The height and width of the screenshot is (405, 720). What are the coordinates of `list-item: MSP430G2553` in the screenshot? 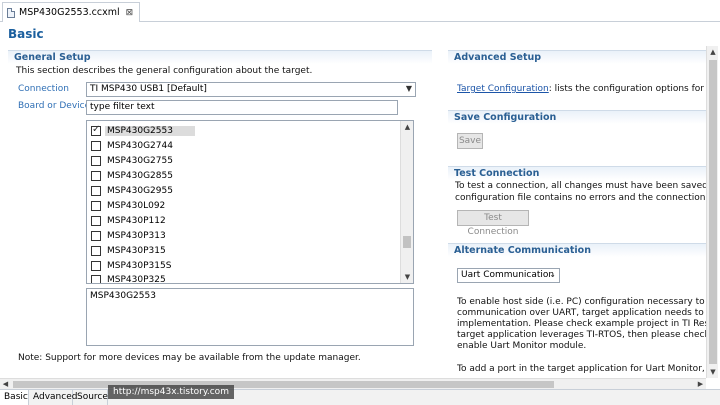 It's located at (143, 130).